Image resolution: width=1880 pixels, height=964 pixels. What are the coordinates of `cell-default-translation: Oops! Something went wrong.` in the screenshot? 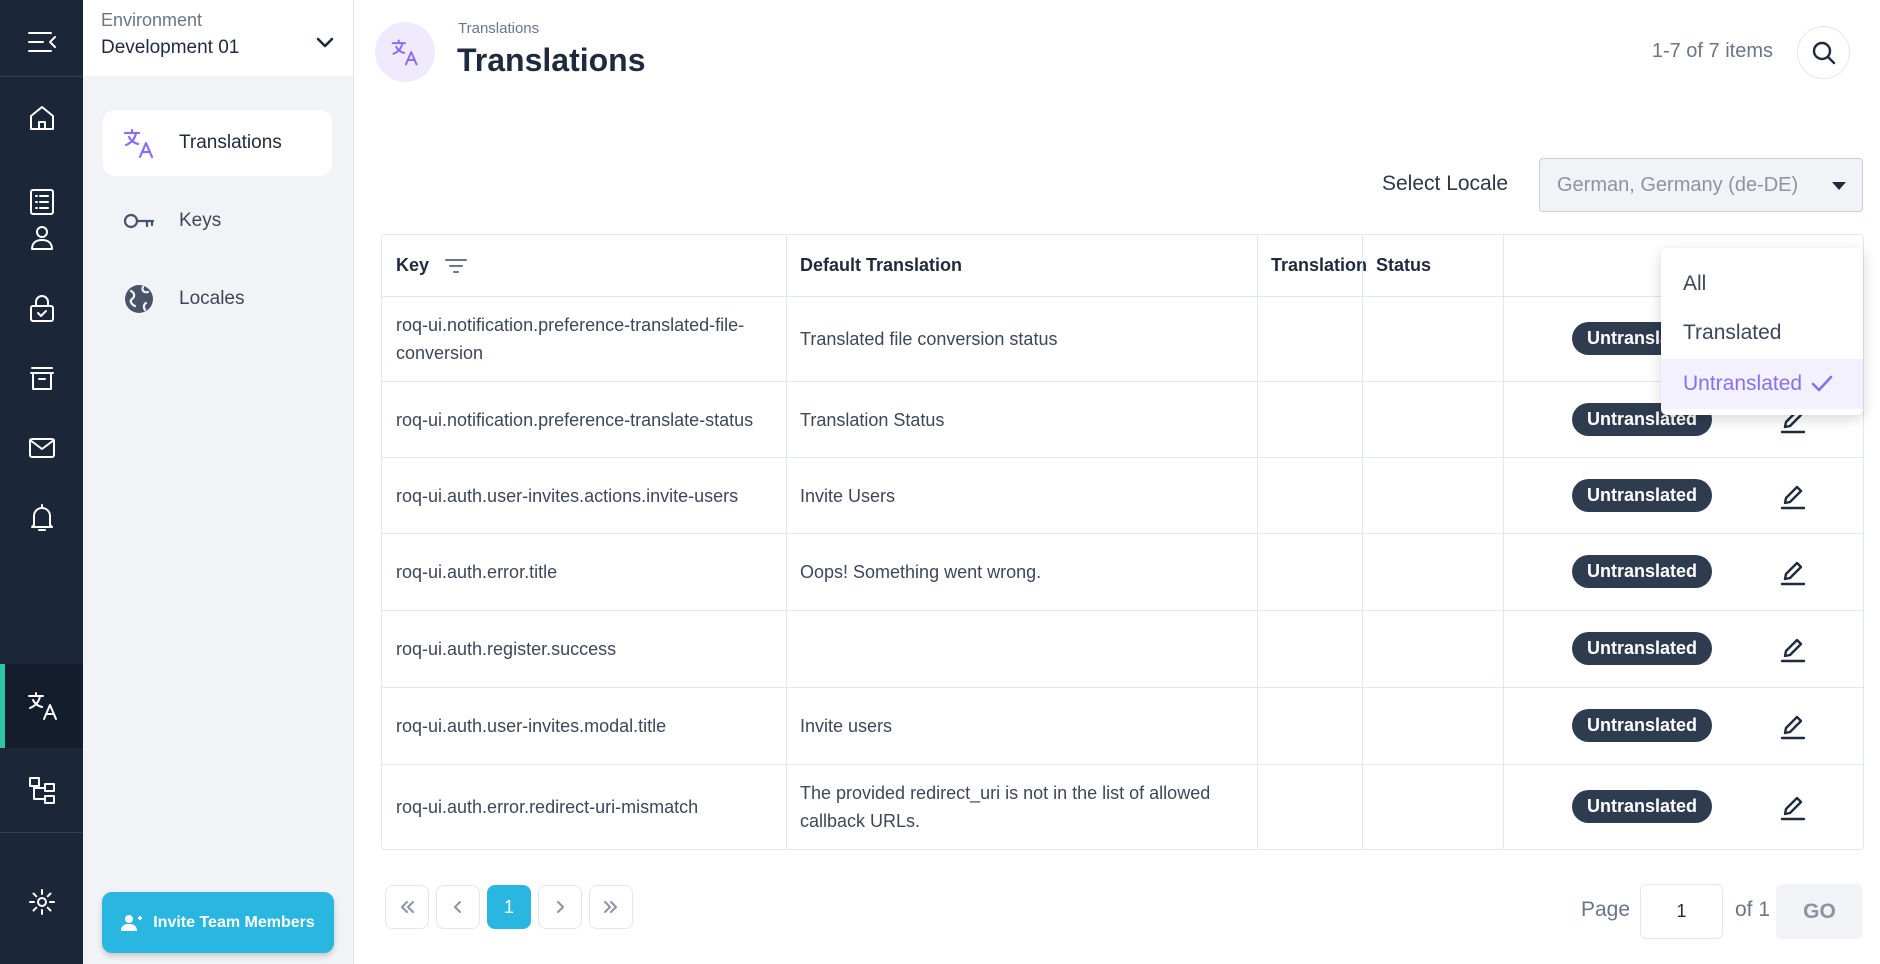 It's located at (921, 572).